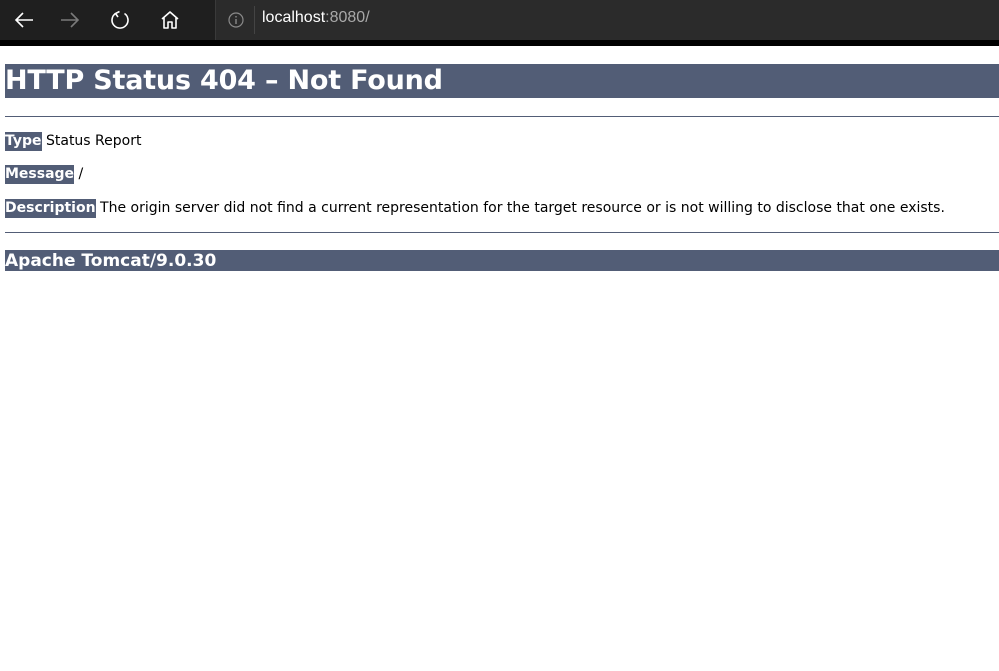 Image resolution: width=999 pixels, height=671 pixels. I want to click on refresh-icon, so click(120, 19).